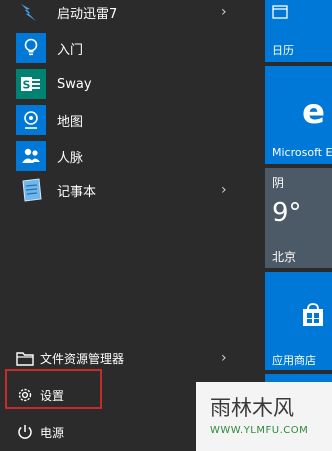 Image resolution: width=332 pixels, height=451 pixels. Describe the element at coordinates (31, 13) in the screenshot. I see `thunder-icon` at that location.